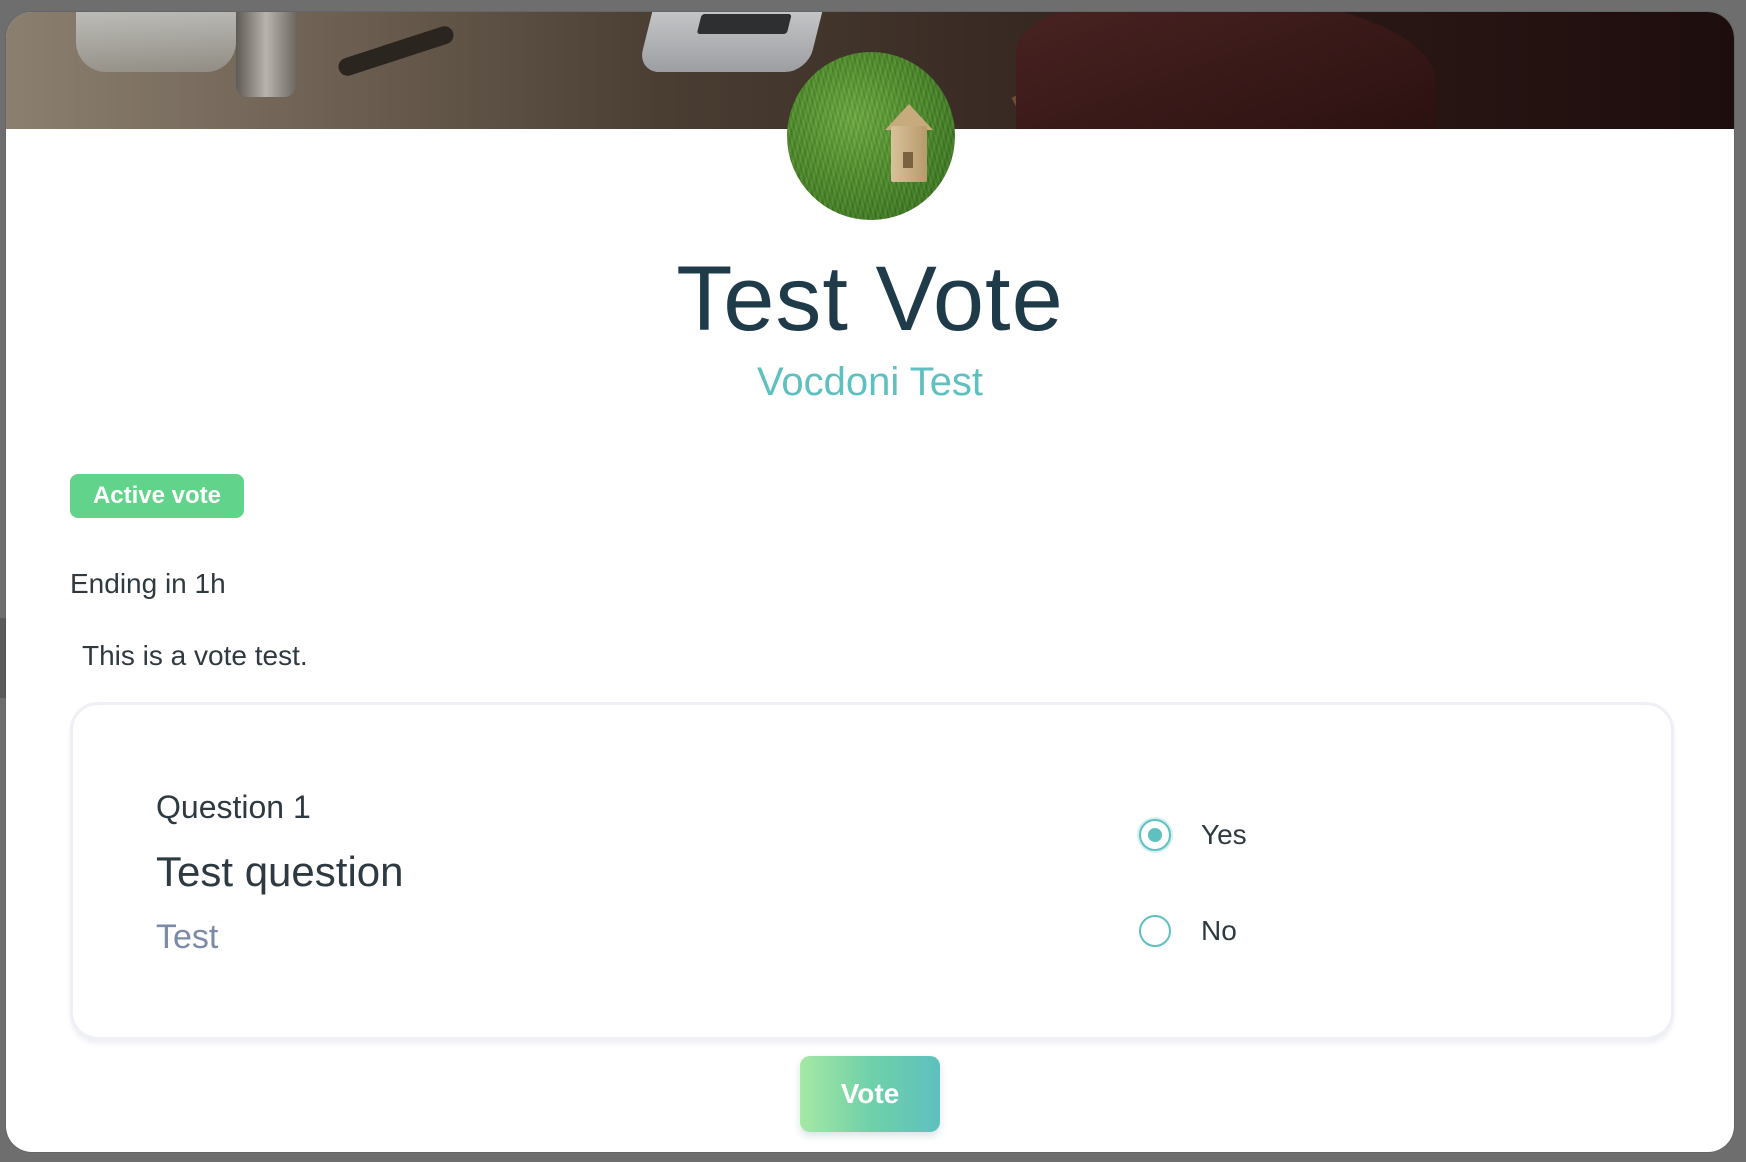 Image resolution: width=1746 pixels, height=1162 pixels. What do you see at coordinates (744, 24) in the screenshot?
I see `banner-keyboard-shape` at bounding box center [744, 24].